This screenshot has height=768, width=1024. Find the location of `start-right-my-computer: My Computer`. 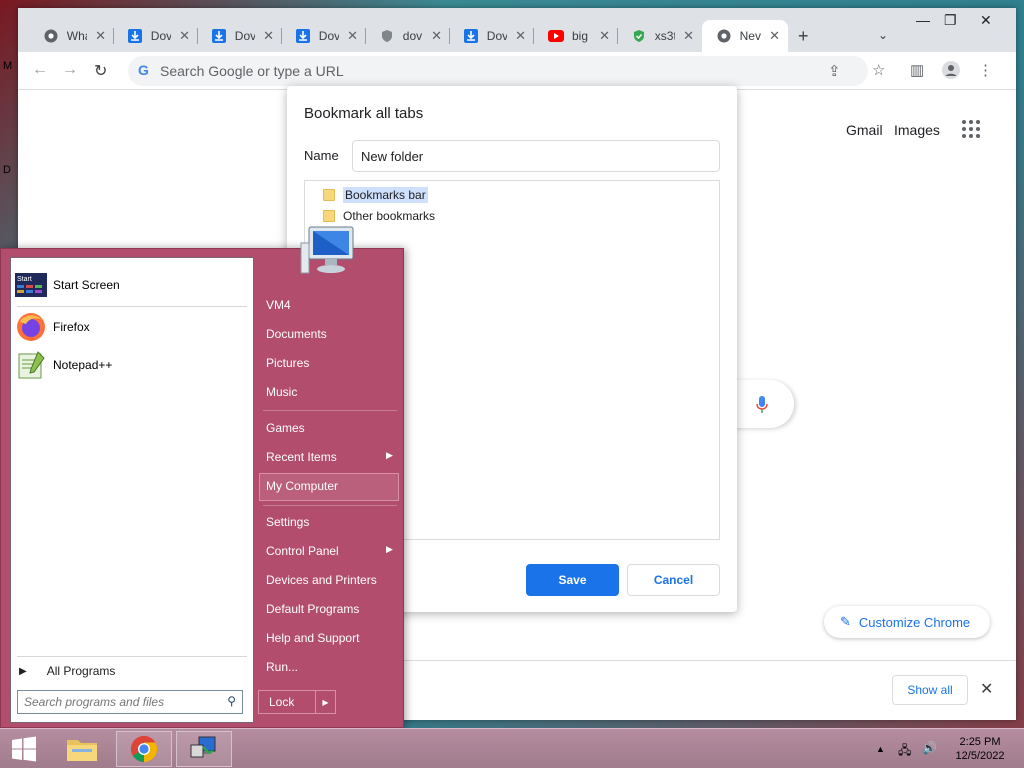

start-right-my-computer: My Computer is located at coordinates (302, 486).